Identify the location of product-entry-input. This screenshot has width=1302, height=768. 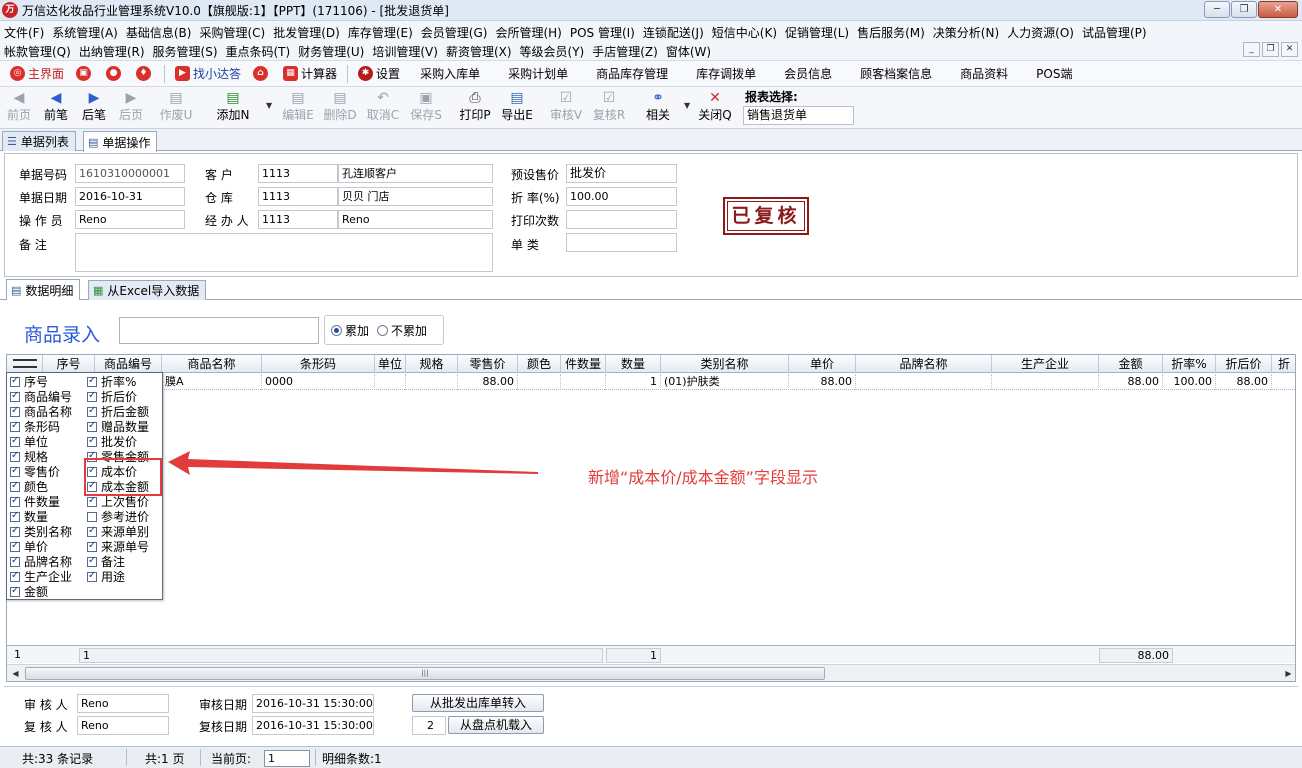
(219, 330).